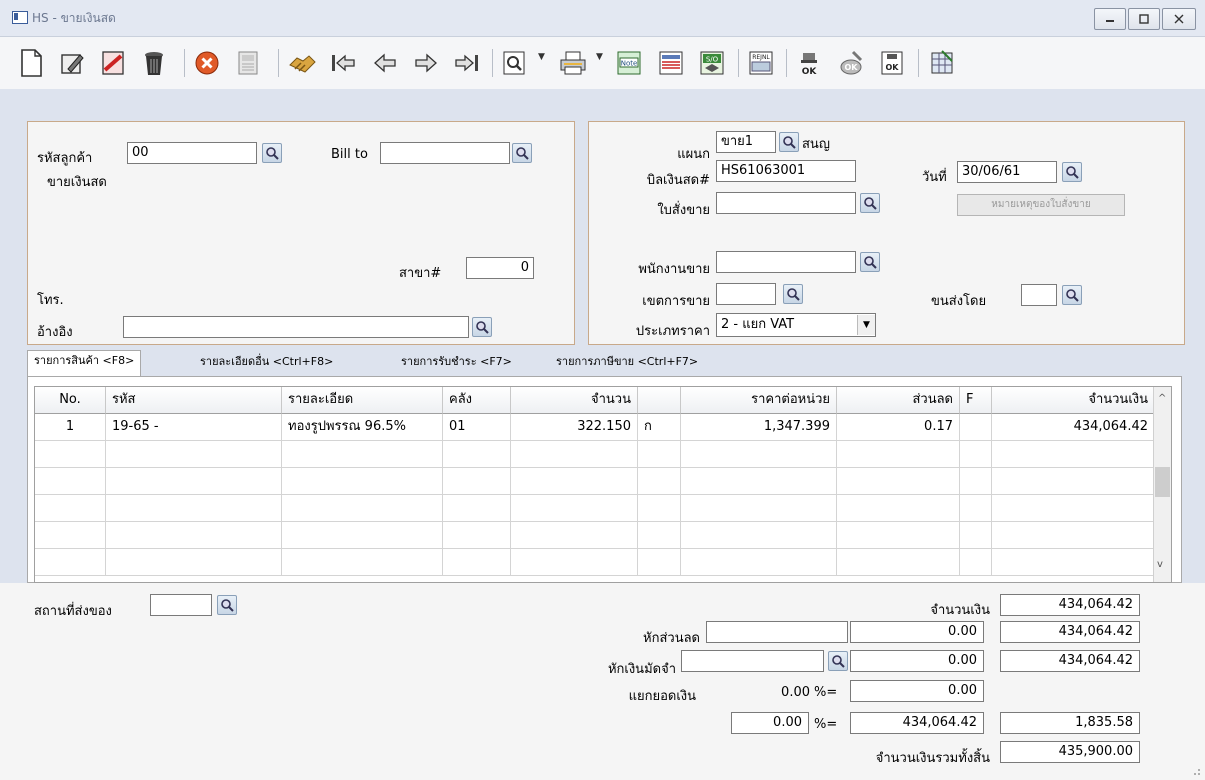 The image size is (1205, 780). What do you see at coordinates (272, 153) in the screenshot?
I see `customer-lookup-button` at bounding box center [272, 153].